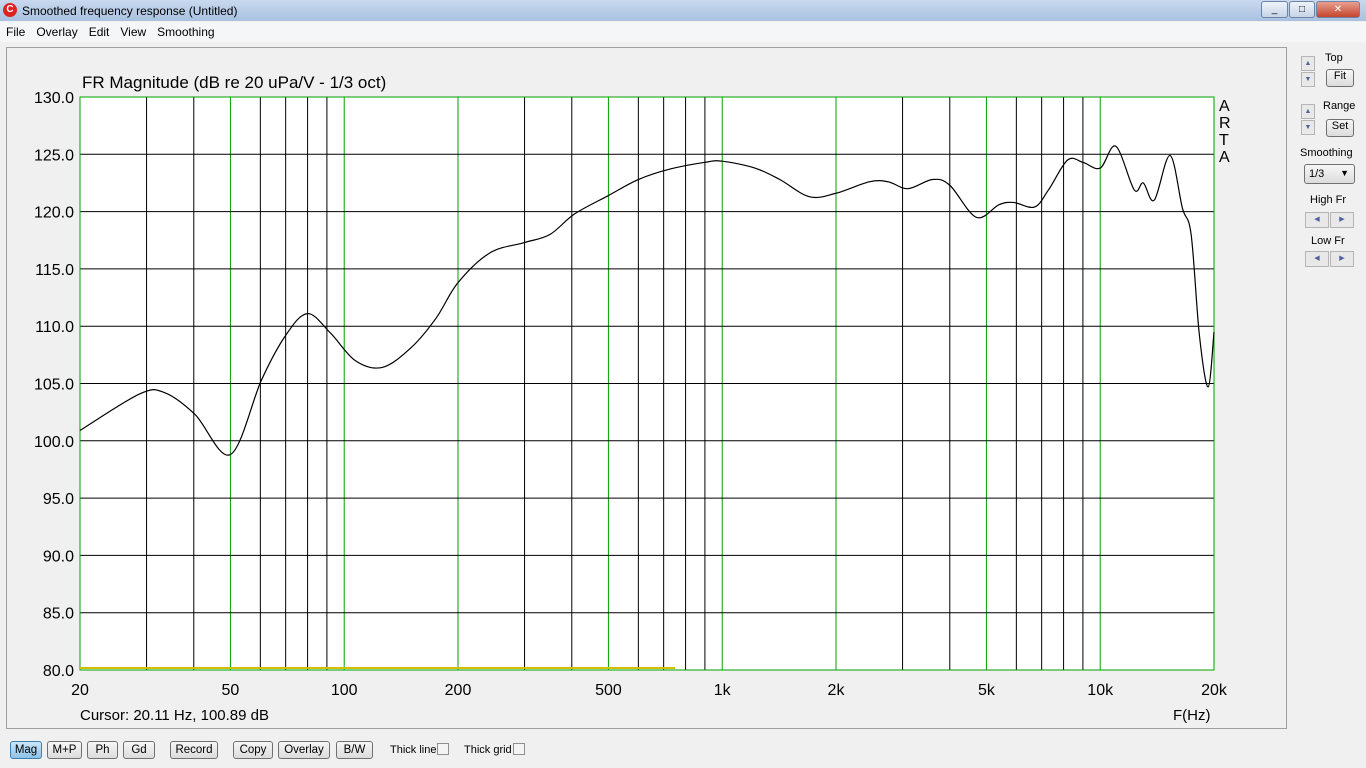 The width and height of the screenshot is (1366, 768). Describe the element at coordinates (1338, 9) in the screenshot. I see `close-button: ✕` at that location.